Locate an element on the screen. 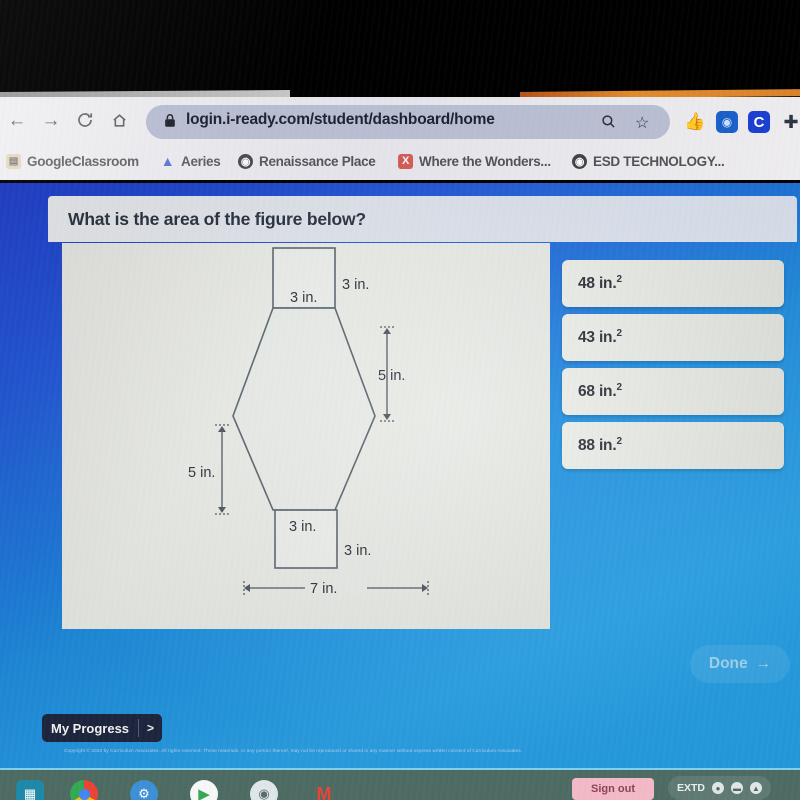 This screenshot has height=800, width=800. arrow-left-icon: ← is located at coordinates (17, 120).